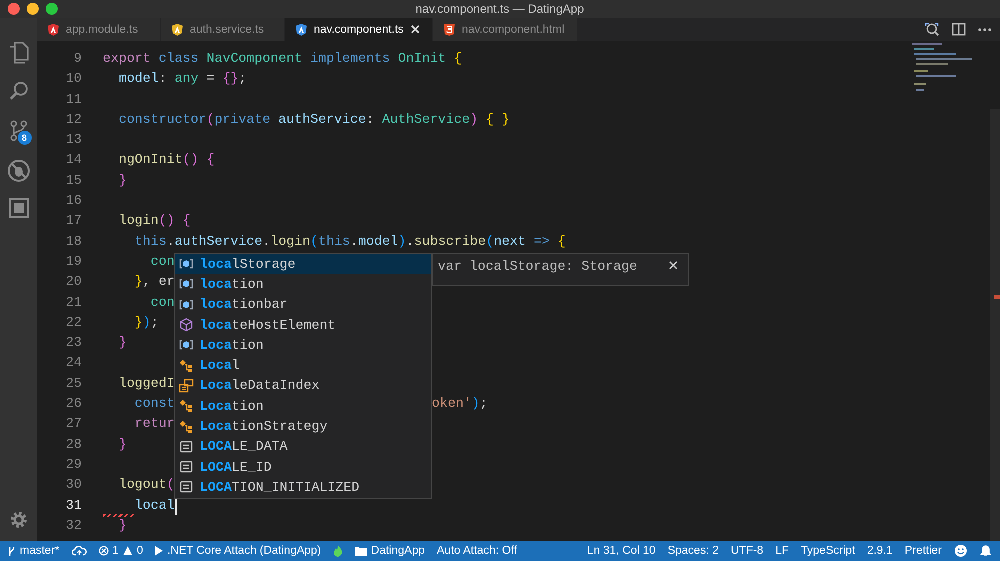 Image resolution: width=1000 pixels, height=561 pixels. I want to click on enum-icon, so click(186, 385).